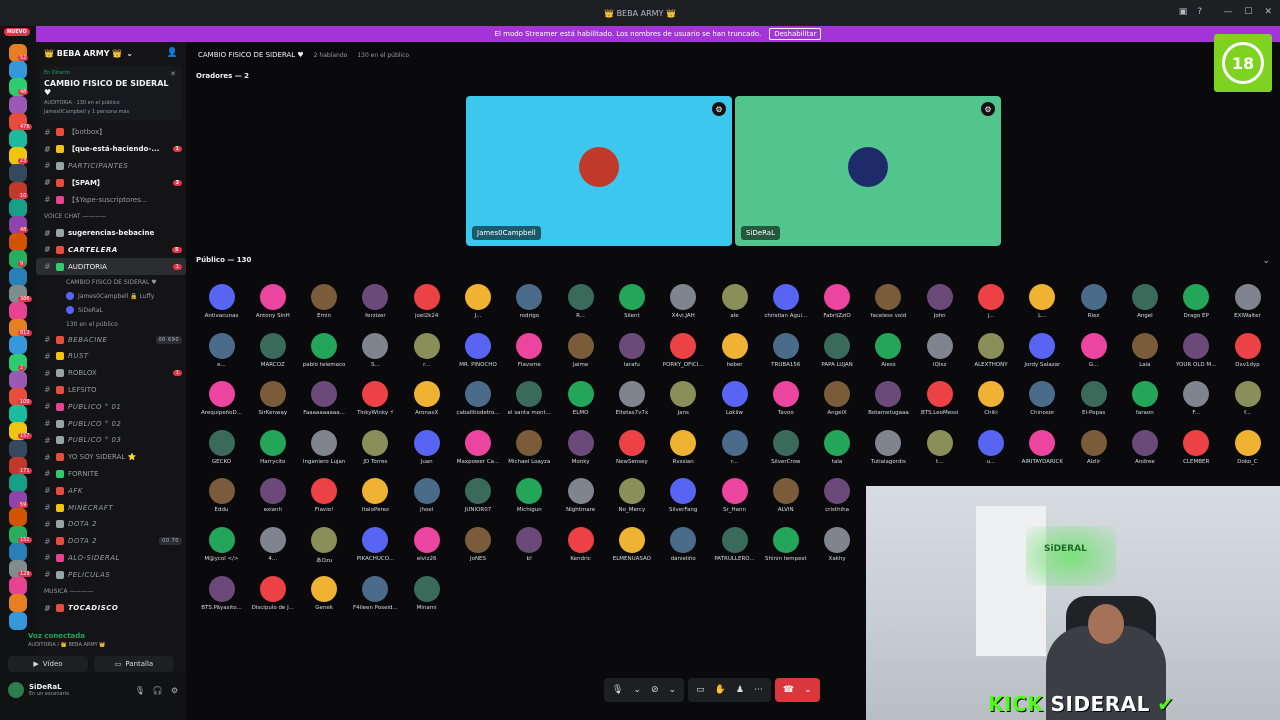 The width and height of the screenshot is (1280, 720). Describe the element at coordinates (1042, 355) in the screenshot. I see `audience-member: Jordy Salazar` at that location.